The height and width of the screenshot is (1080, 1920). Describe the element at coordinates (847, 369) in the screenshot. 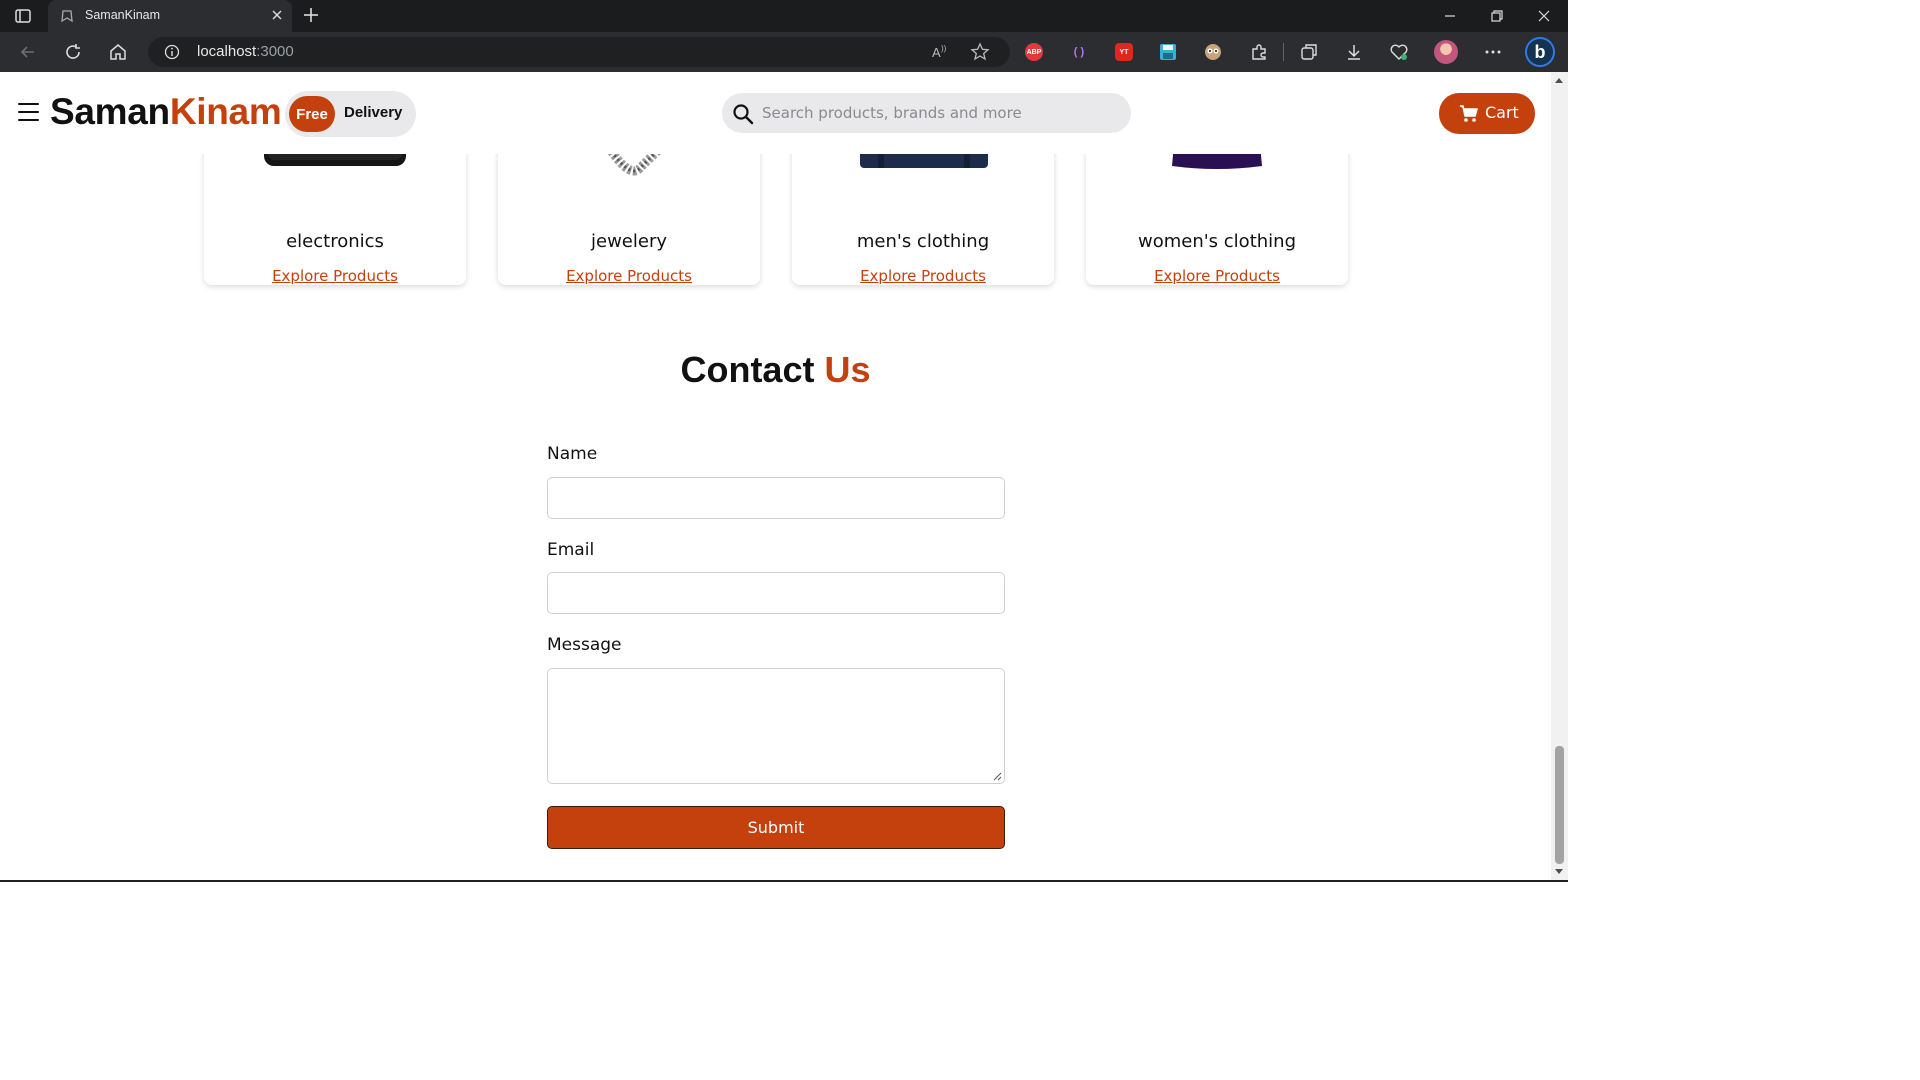

I see `contact-heading-part2: Us` at that location.